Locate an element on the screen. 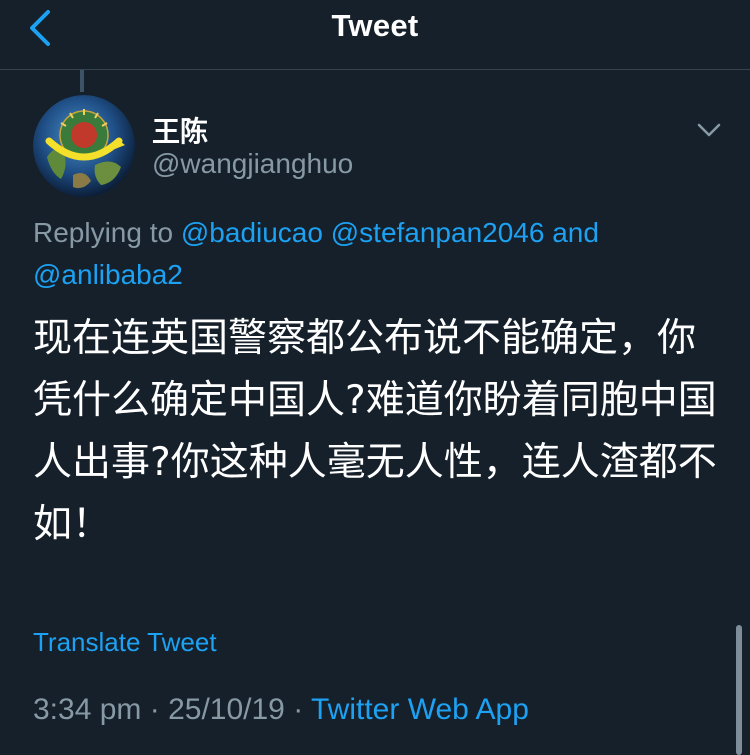  mention-link: @stefanpan2046 is located at coordinates (438, 232).